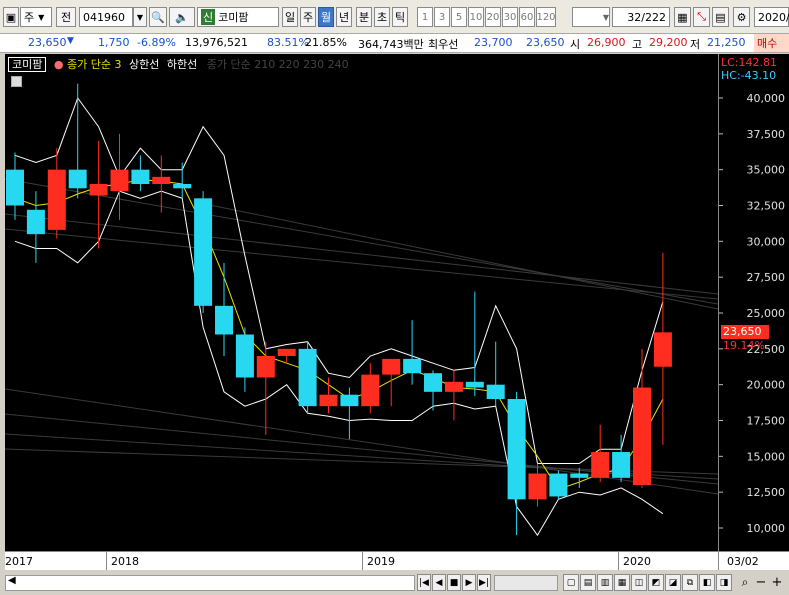 This screenshot has height=595, width=789. What do you see at coordinates (106, 17) in the screenshot?
I see `stock-code-input: 041960` at bounding box center [106, 17].